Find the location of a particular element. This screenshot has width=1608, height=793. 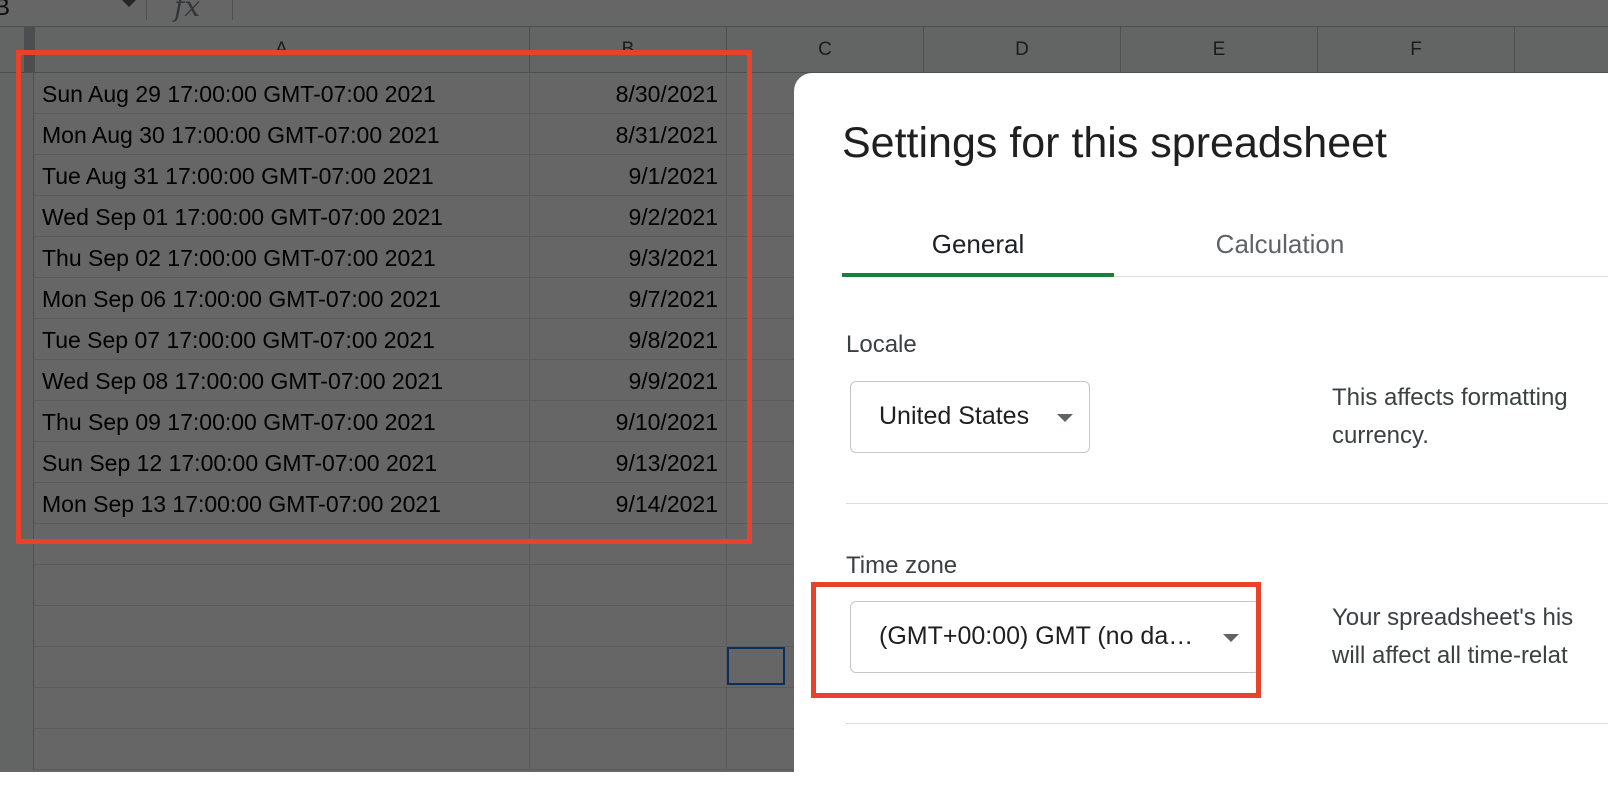

tab-calculation: Calculation is located at coordinates (1280, 252).